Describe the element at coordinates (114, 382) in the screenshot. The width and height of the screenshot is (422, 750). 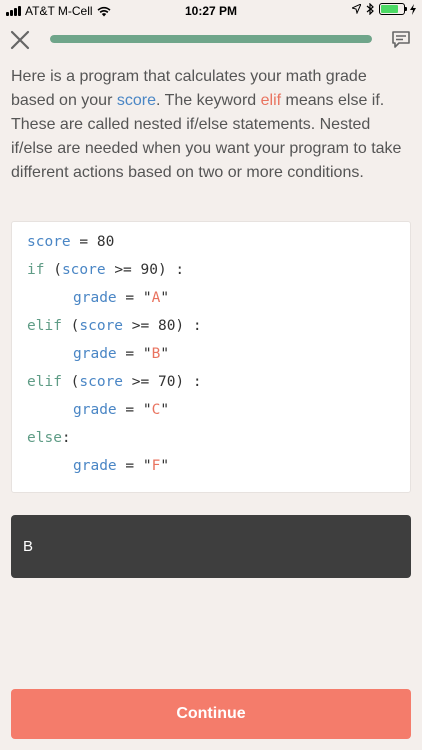
I see `code-line-6: elif (score >= 70) :` at that location.